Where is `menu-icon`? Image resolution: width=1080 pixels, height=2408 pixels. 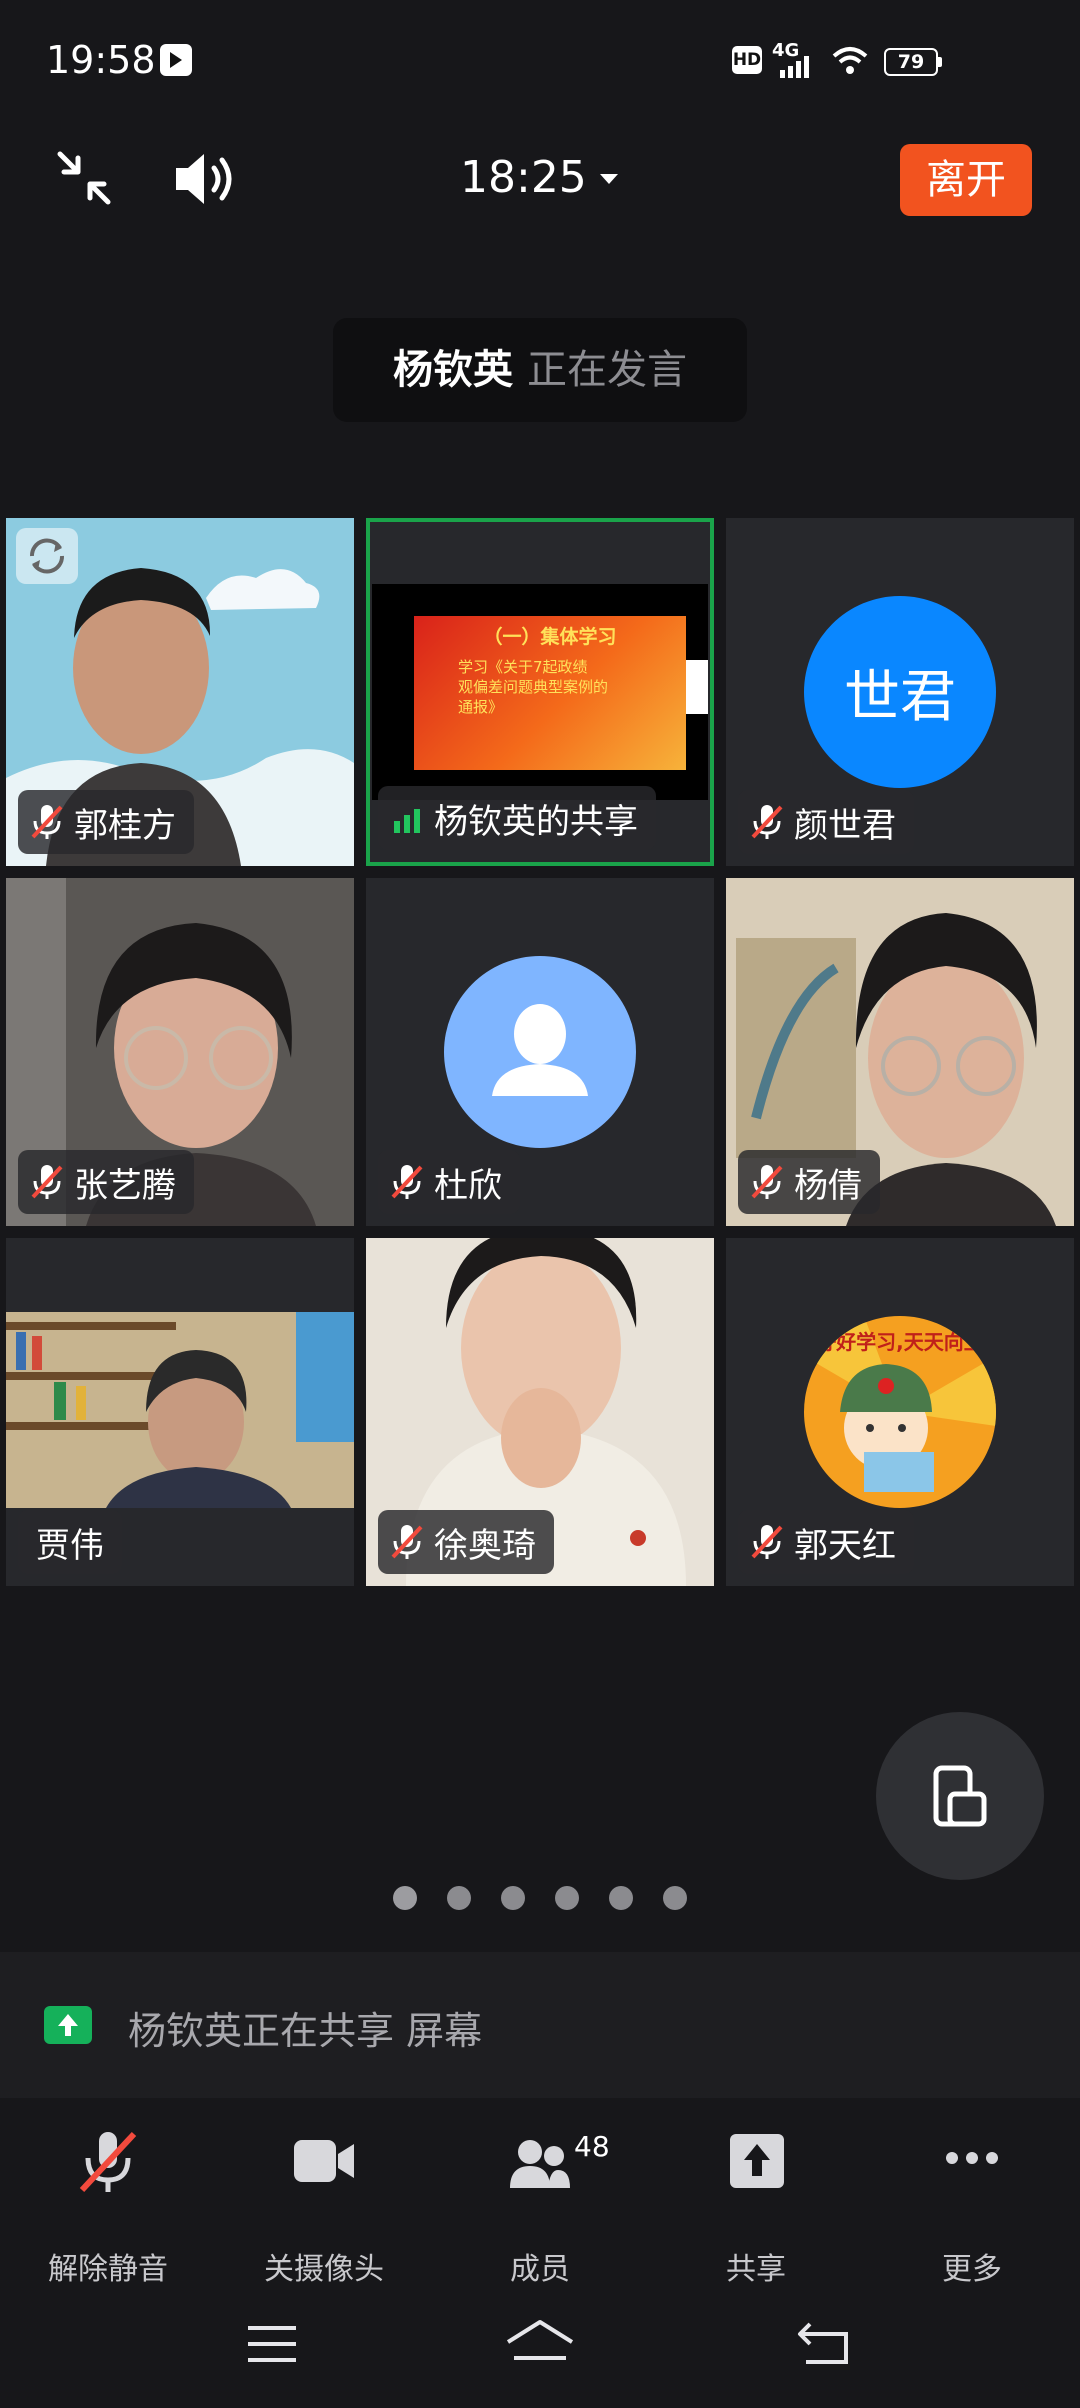 menu-icon is located at coordinates (272, 2344).